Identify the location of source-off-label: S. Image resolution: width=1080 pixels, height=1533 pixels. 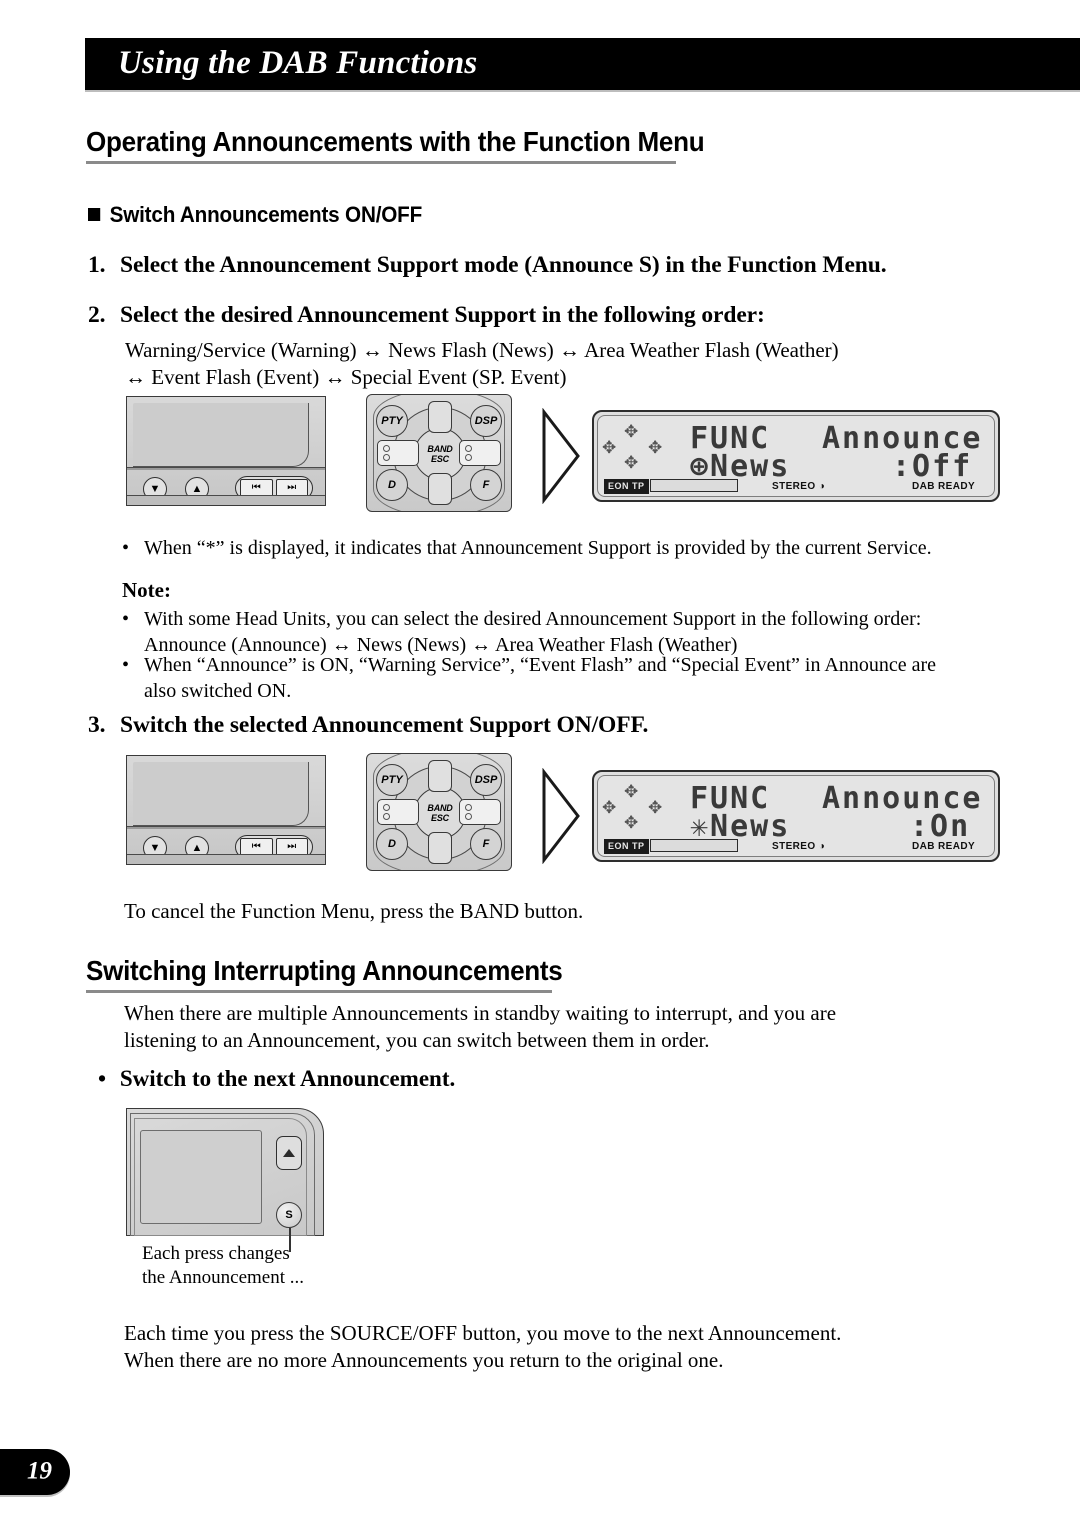
(289, 1215).